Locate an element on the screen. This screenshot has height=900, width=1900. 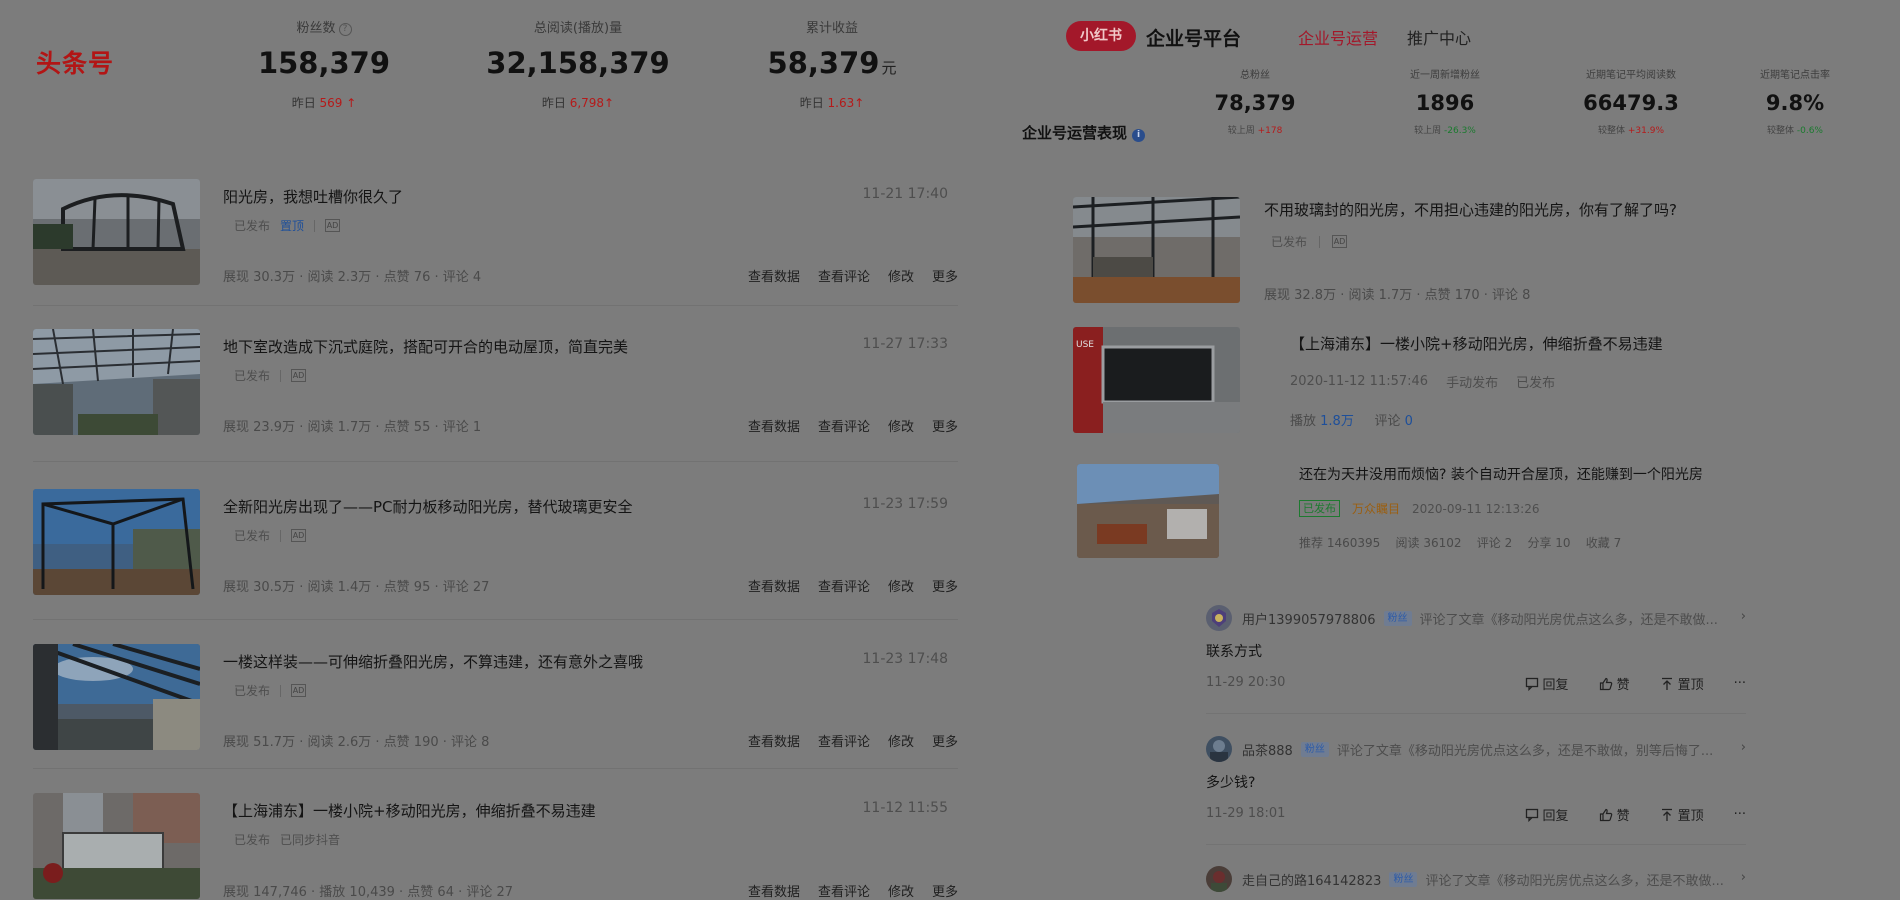
comment-user: 用户1399057978806 is located at coordinates (1309, 618).